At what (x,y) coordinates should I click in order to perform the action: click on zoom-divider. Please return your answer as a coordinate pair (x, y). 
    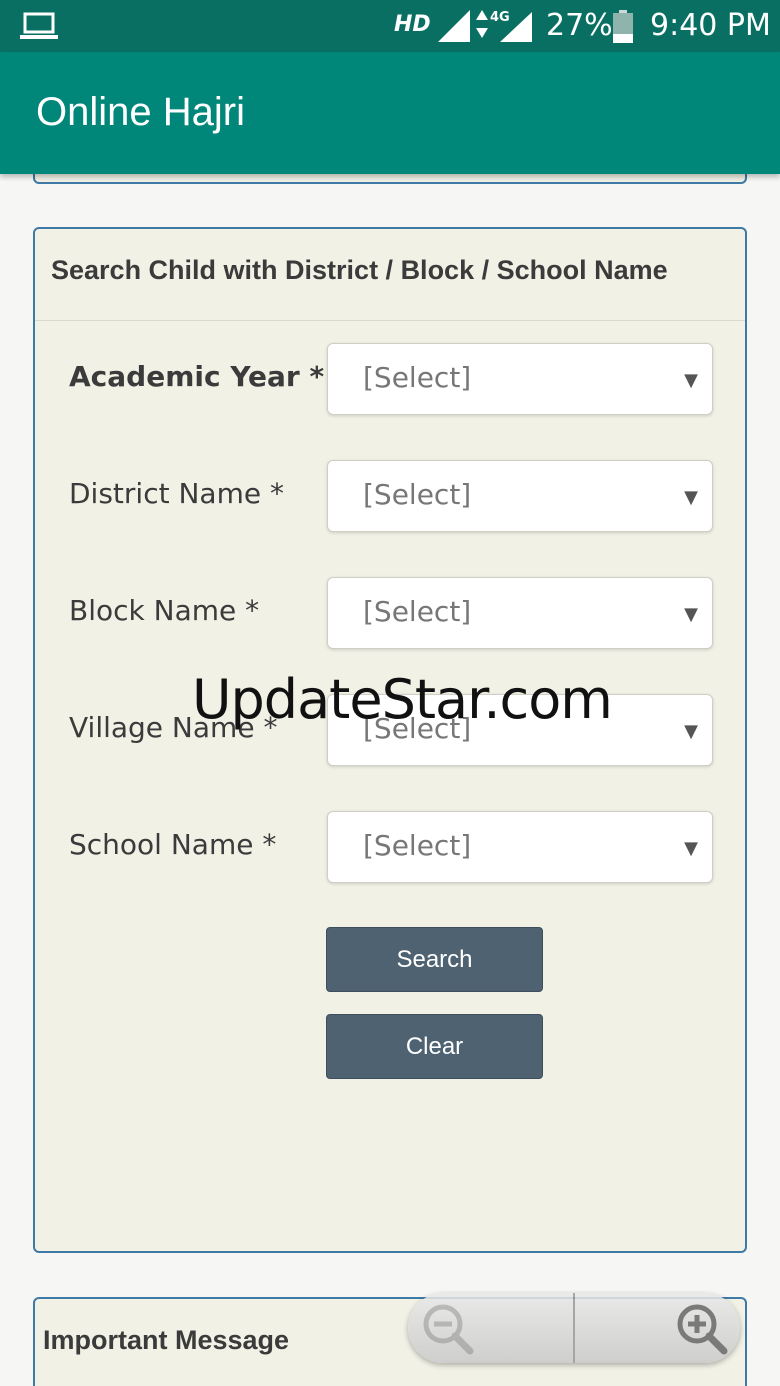
    Looking at the image, I should click on (574, 1328).